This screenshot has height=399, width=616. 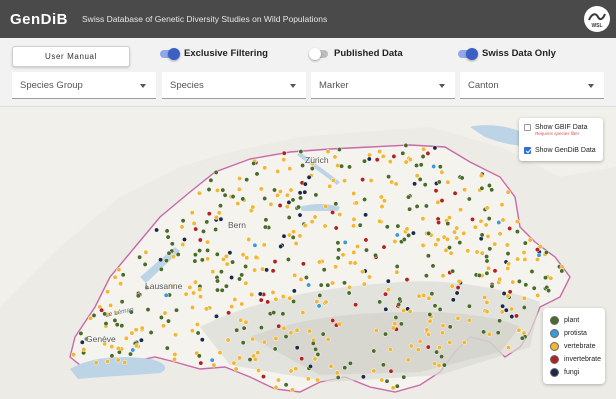 What do you see at coordinates (507, 53) in the screenshot?
I see `swiss-data-only-toggle: Swiss Data Only` at bounding box center [507, 53].